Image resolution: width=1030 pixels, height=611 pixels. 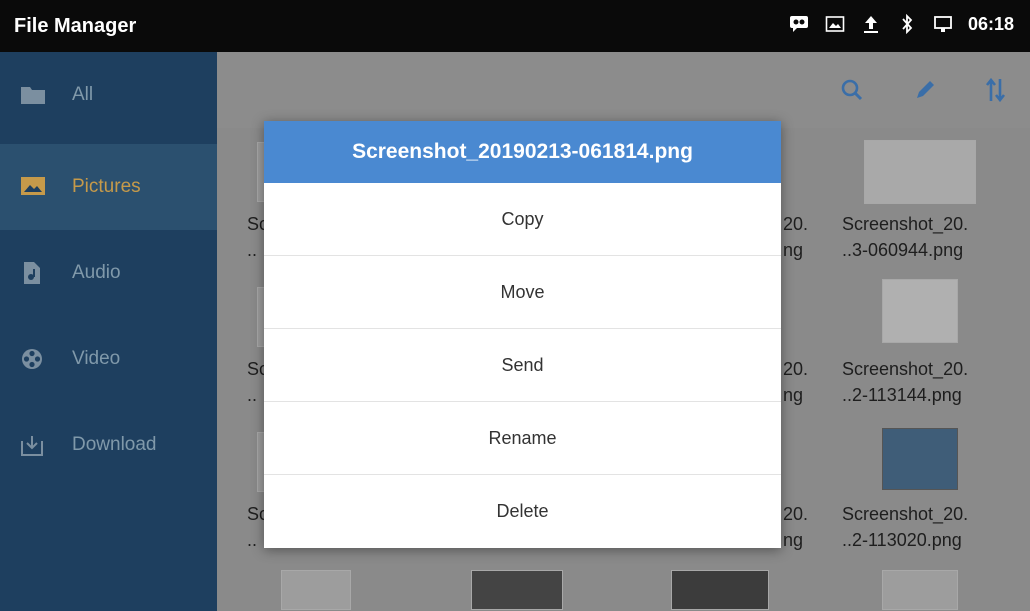 What do you see at coordinates (96, 358) in the screenshot?
I see `sidebar-item-label: Video` at bounding box center [96, 358].